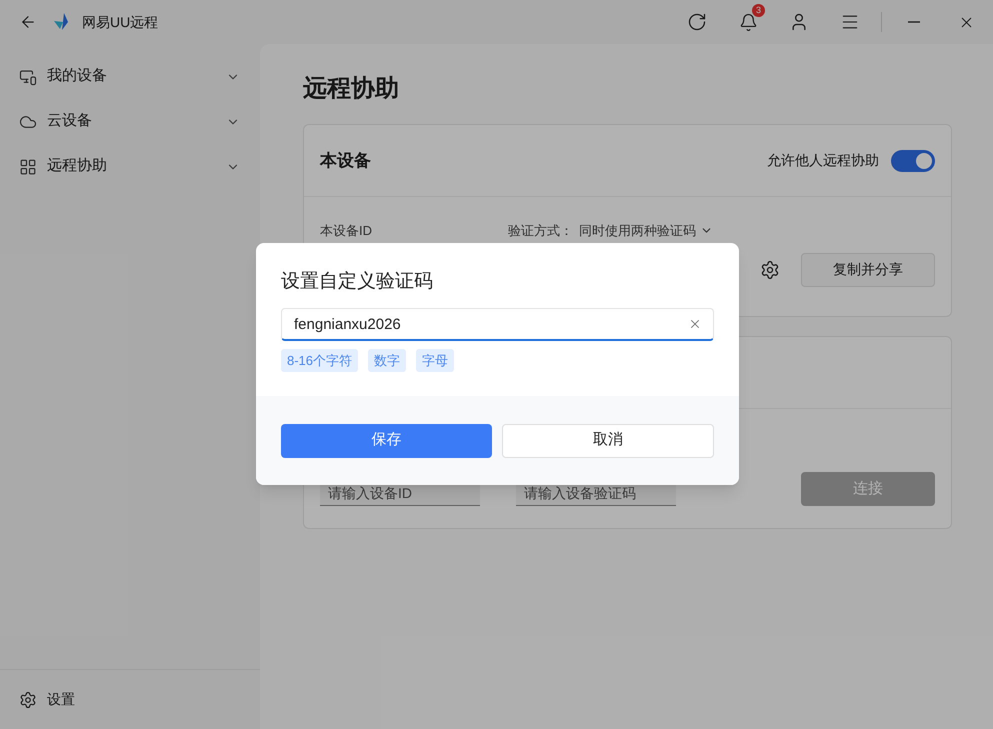 This screenshot has height=729, width=993. I want to click on device-id-label: 本设备ID, so click(346, 231).